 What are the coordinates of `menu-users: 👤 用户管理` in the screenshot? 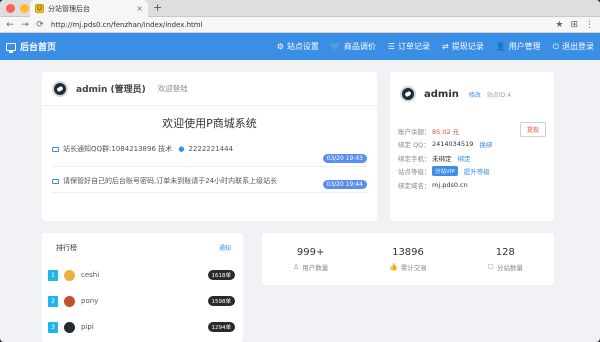 It's located at (518, 46).